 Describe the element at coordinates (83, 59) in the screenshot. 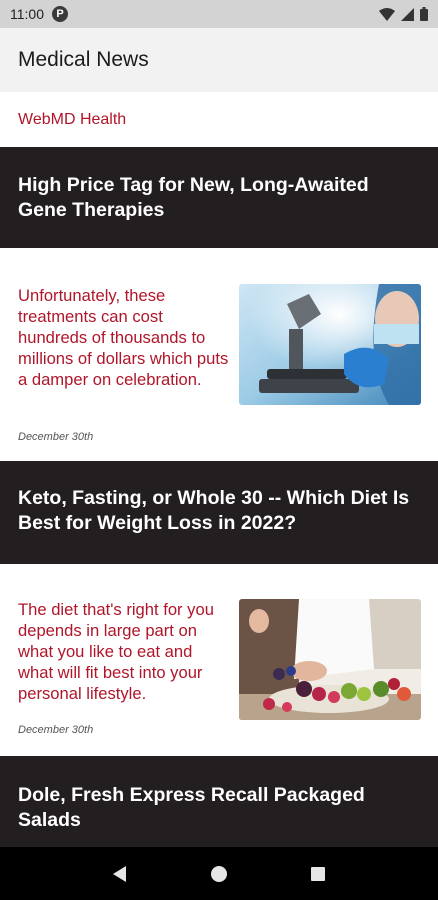

I see `page-title: Medical News` at that location.